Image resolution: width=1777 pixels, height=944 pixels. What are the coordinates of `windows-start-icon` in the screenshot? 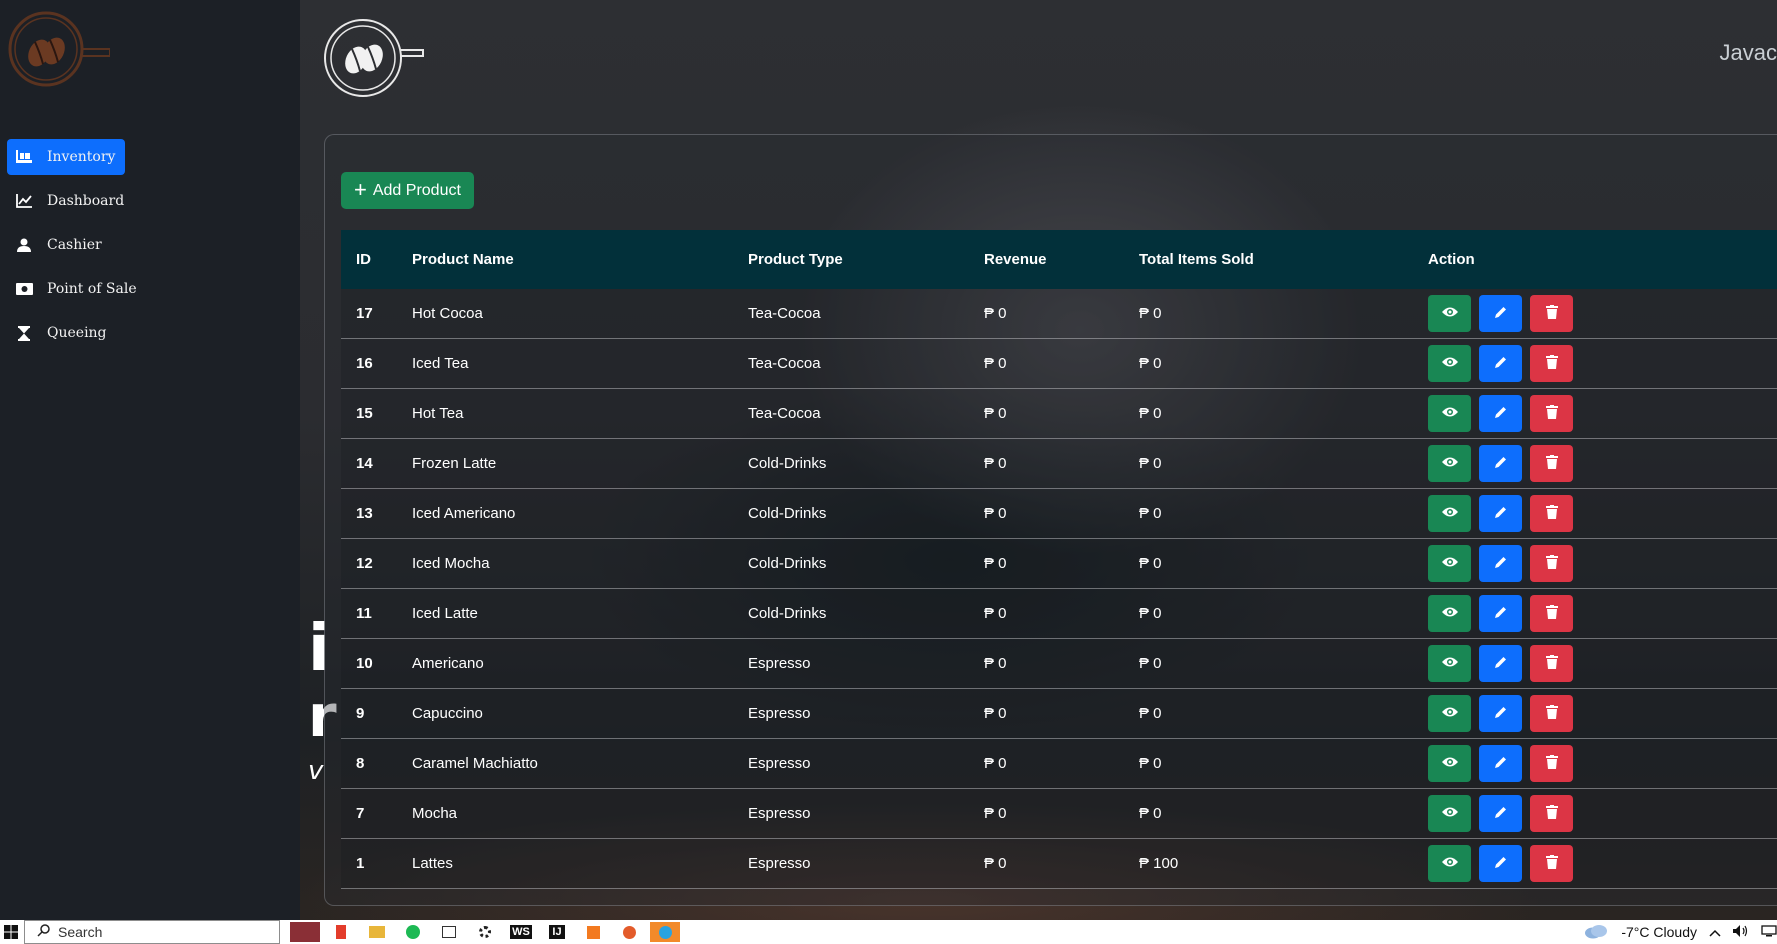 It's located at (11, 932).